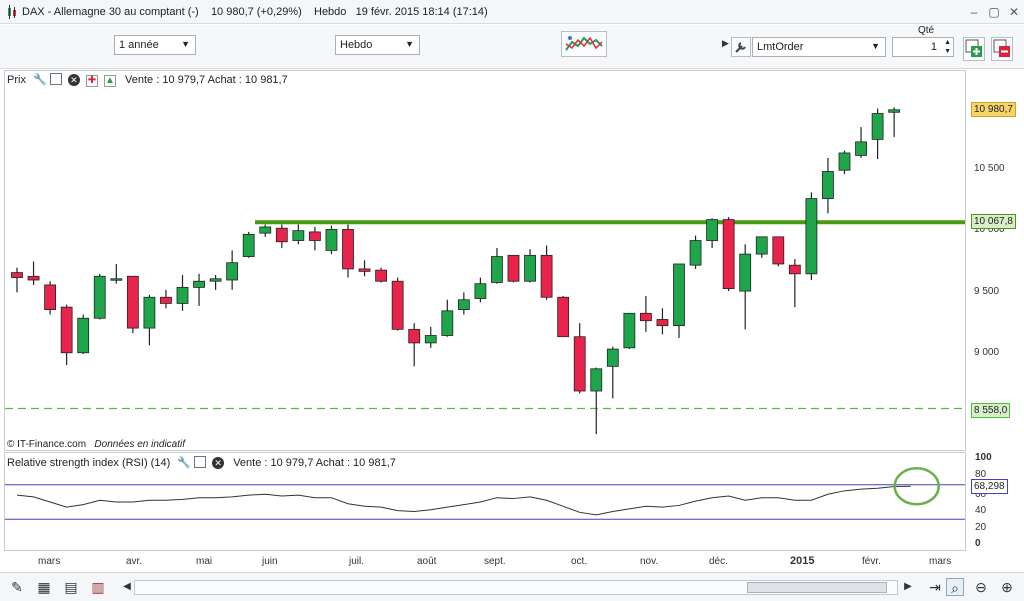  What do you see at coordinates (981, 527) in the screenshot?
I see `rsi-tick-label: 20` at bounding box center [981, 527].